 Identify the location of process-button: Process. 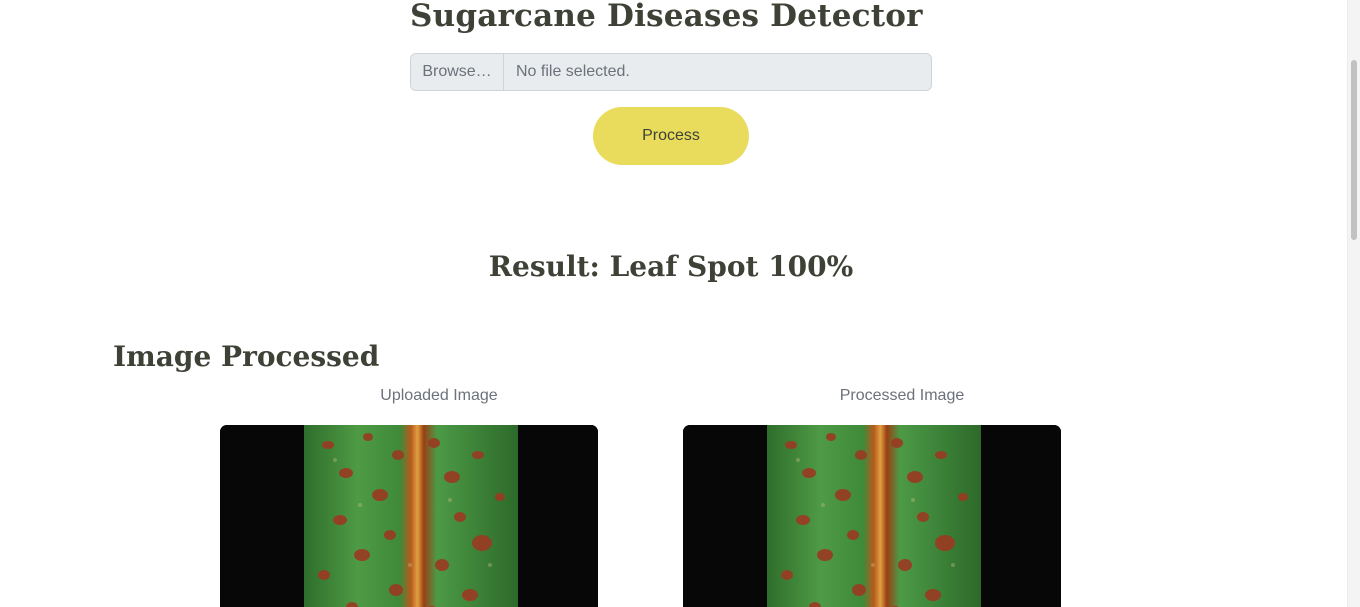
(671, 136).